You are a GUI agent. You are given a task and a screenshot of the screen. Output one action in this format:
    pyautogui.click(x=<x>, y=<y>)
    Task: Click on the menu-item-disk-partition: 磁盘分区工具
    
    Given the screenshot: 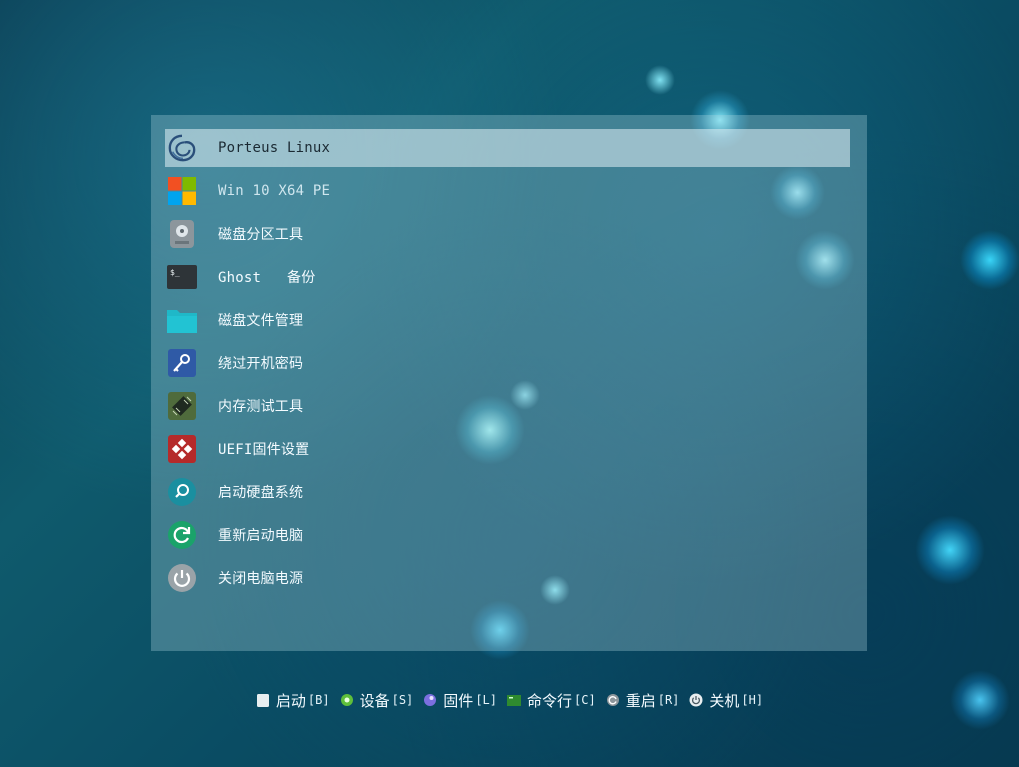 What is the action you would take?
    pyautogui.click(x=507, y=234)
    